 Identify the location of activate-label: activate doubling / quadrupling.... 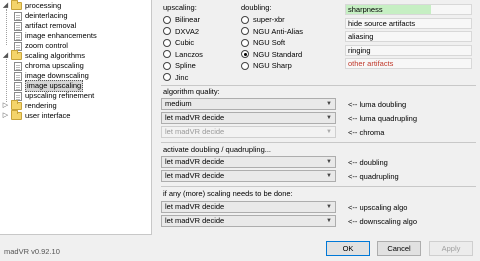
(217, 149).